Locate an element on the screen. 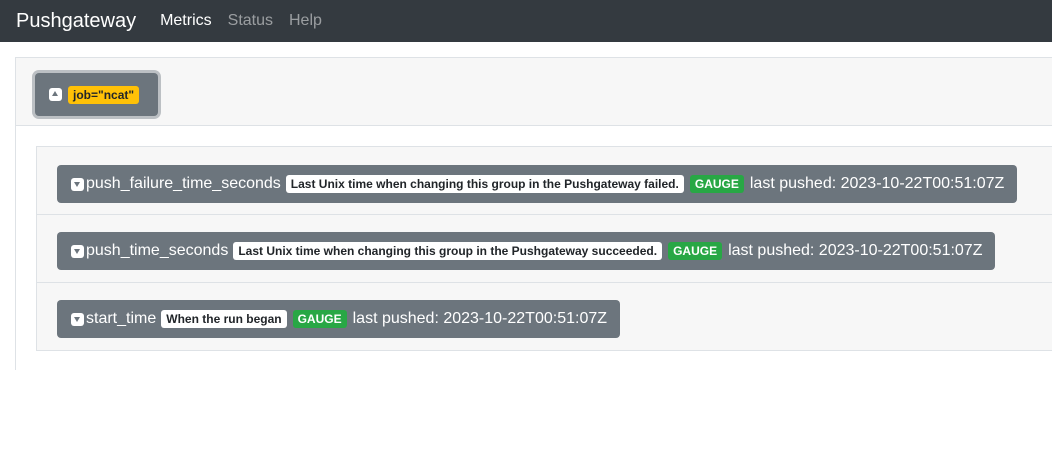 The width and height of the screenshot is (1052, 461). group-header: job="ncat" is located at coordinates (534, 92).